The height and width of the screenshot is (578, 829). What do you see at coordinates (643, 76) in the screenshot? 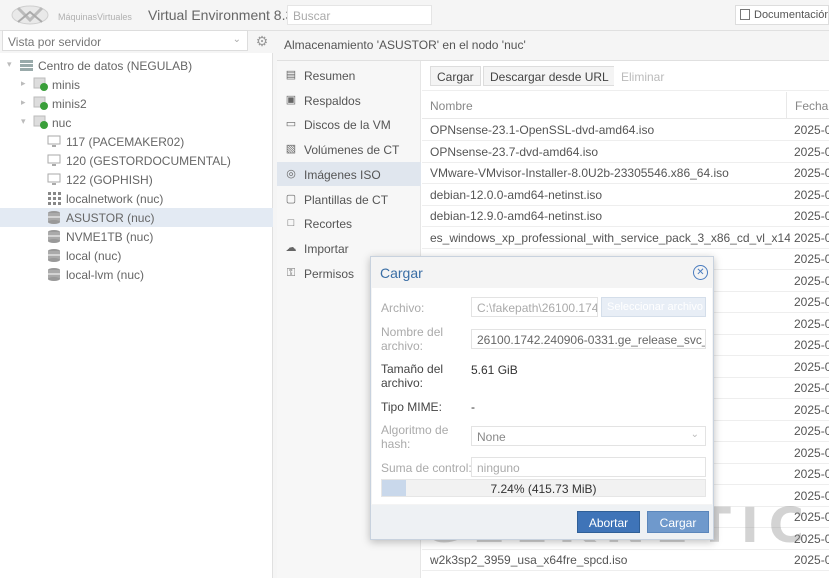
I see `delete-button: Eliminar` at bounding box center [643, 76].